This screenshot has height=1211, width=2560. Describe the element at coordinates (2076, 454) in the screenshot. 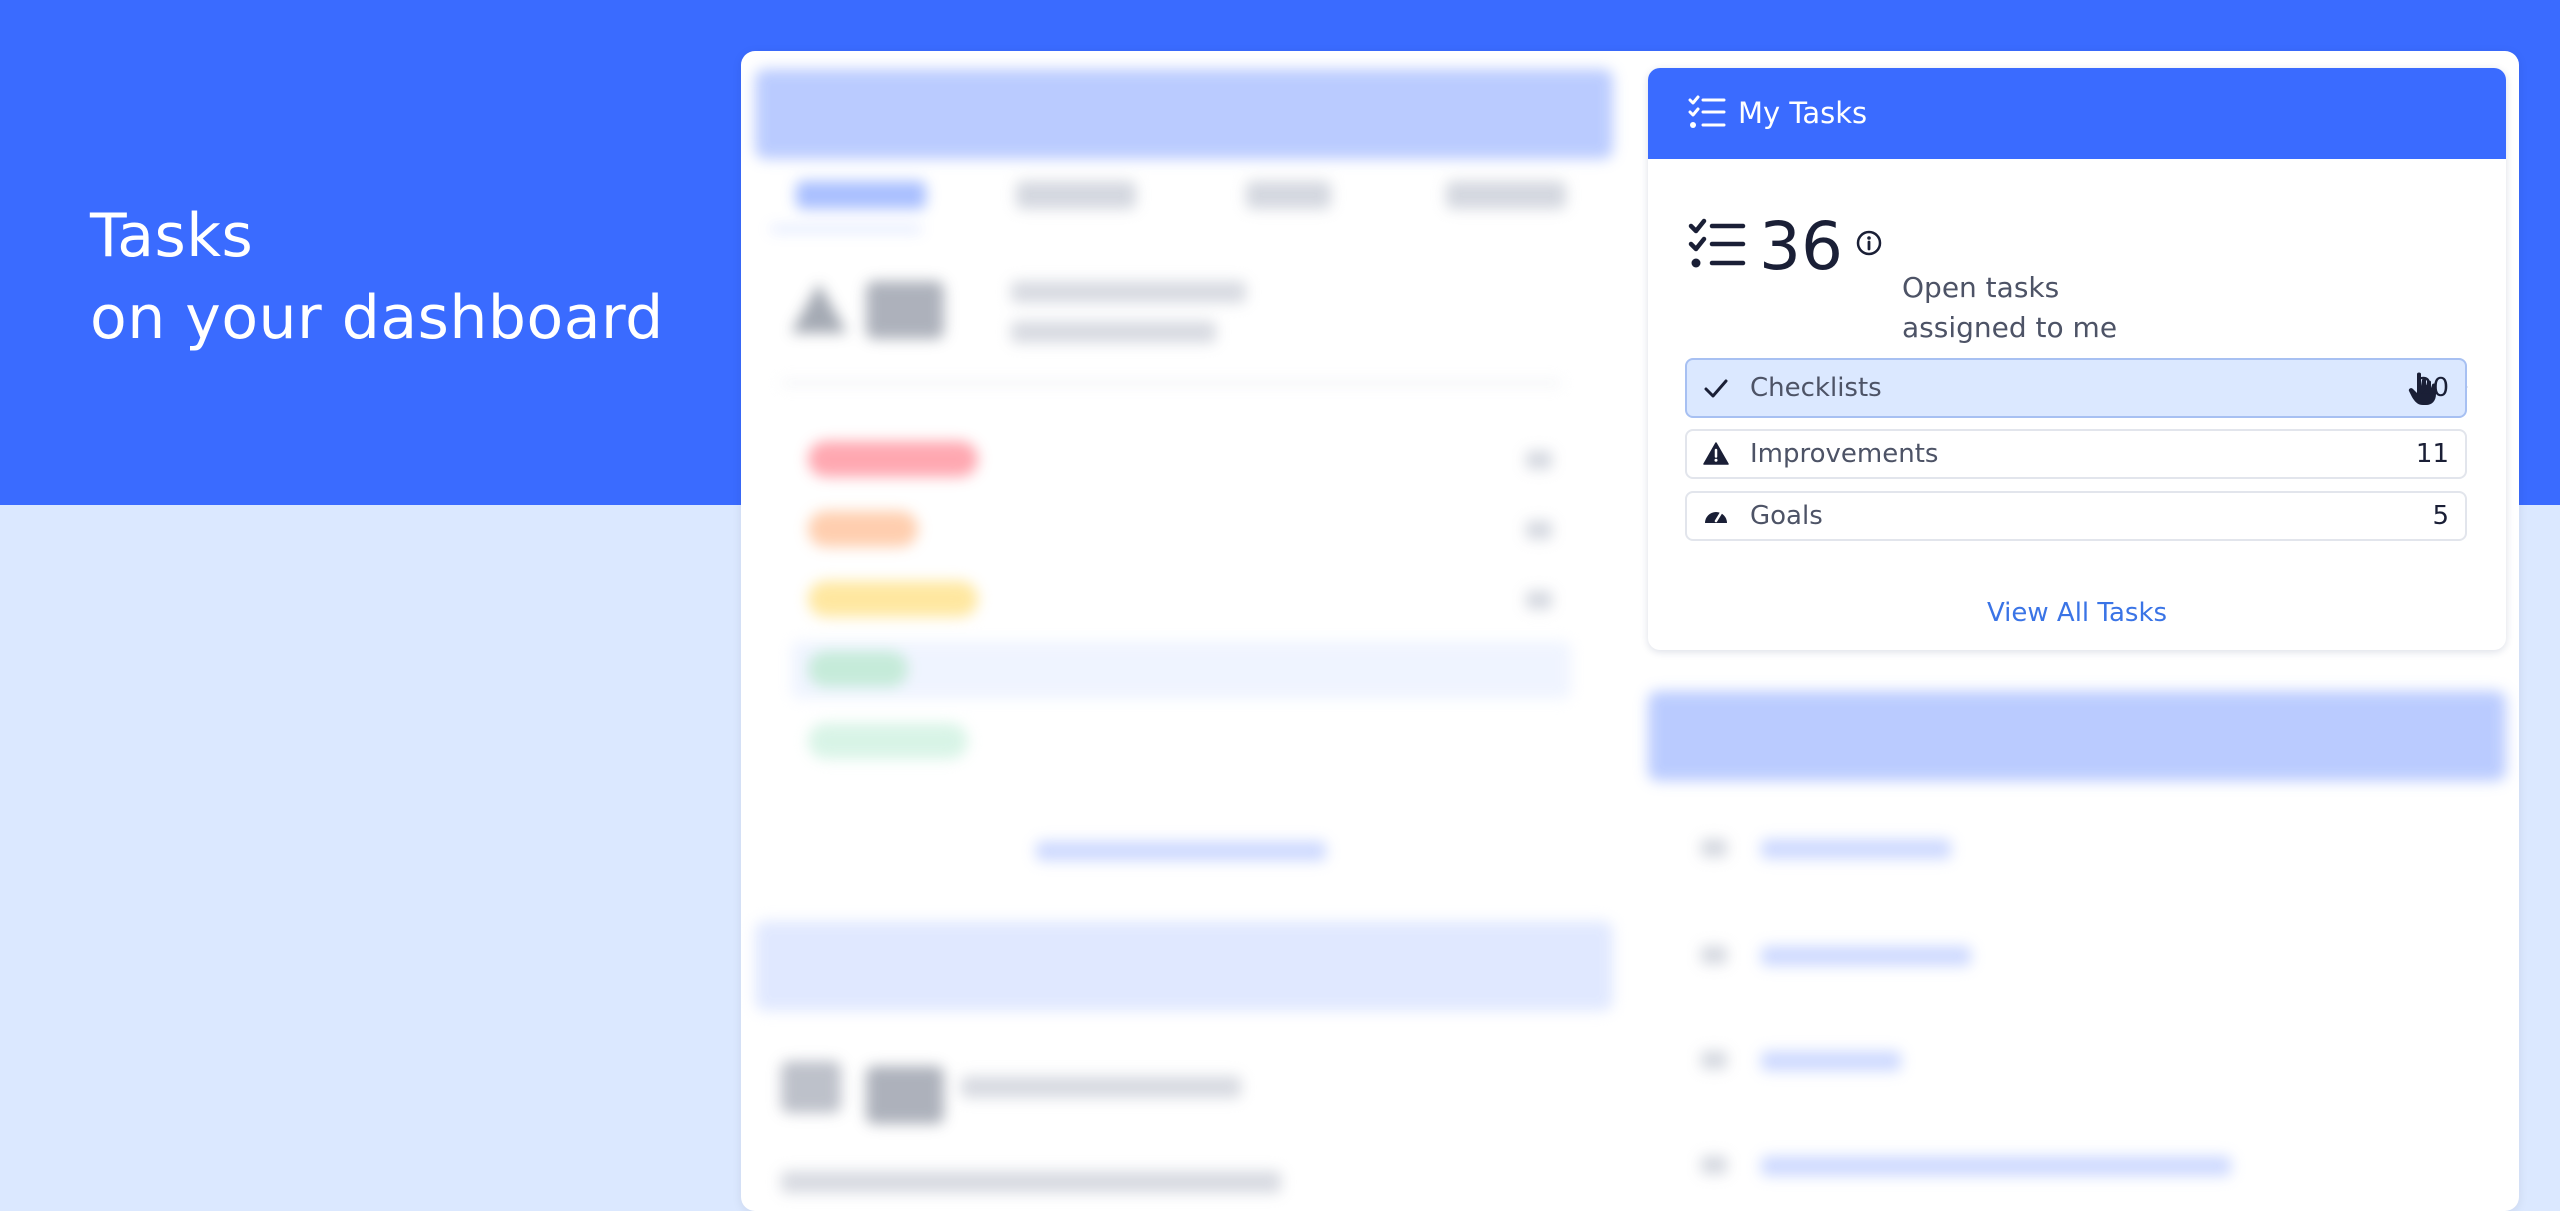

I see `task-row-improvements: Improvements 11` at that location.